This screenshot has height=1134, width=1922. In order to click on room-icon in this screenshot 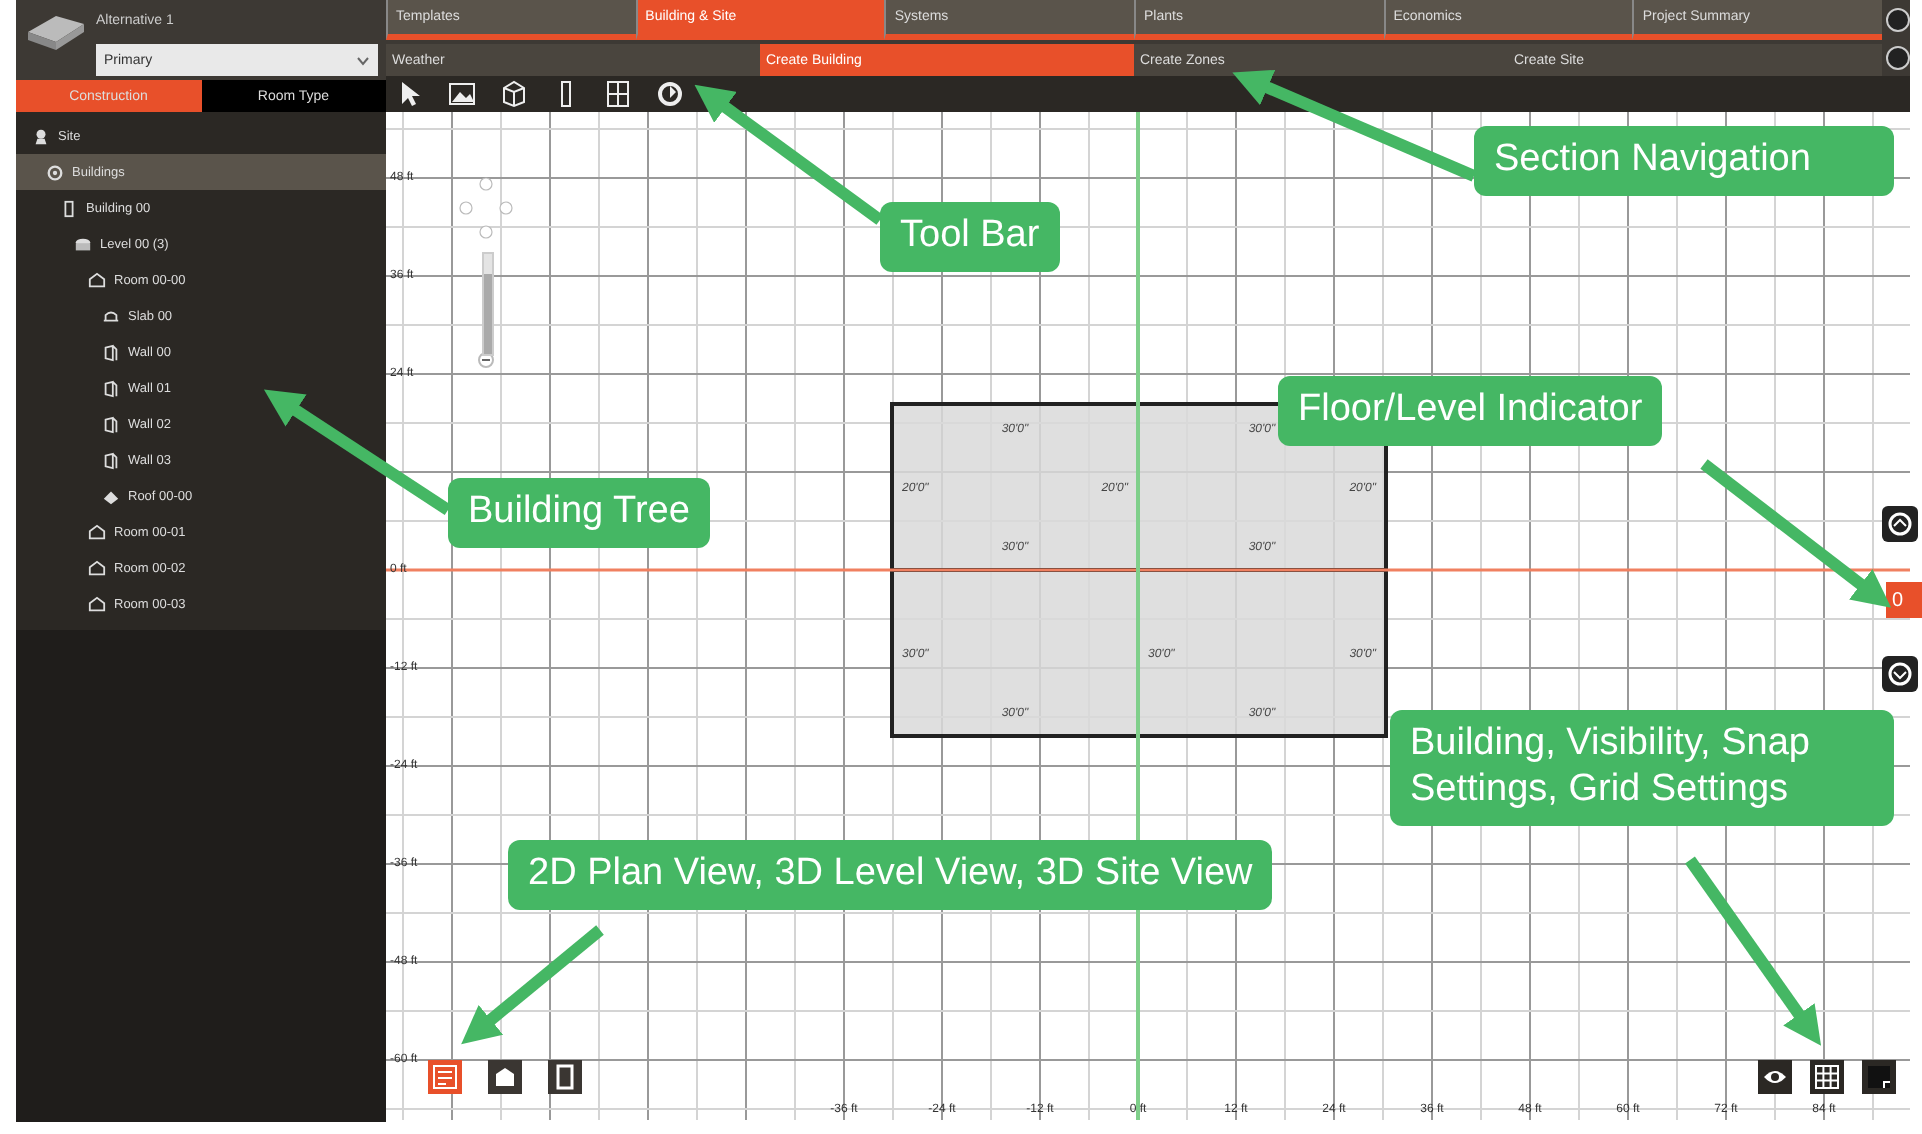, I will do `click(97, 280)`.